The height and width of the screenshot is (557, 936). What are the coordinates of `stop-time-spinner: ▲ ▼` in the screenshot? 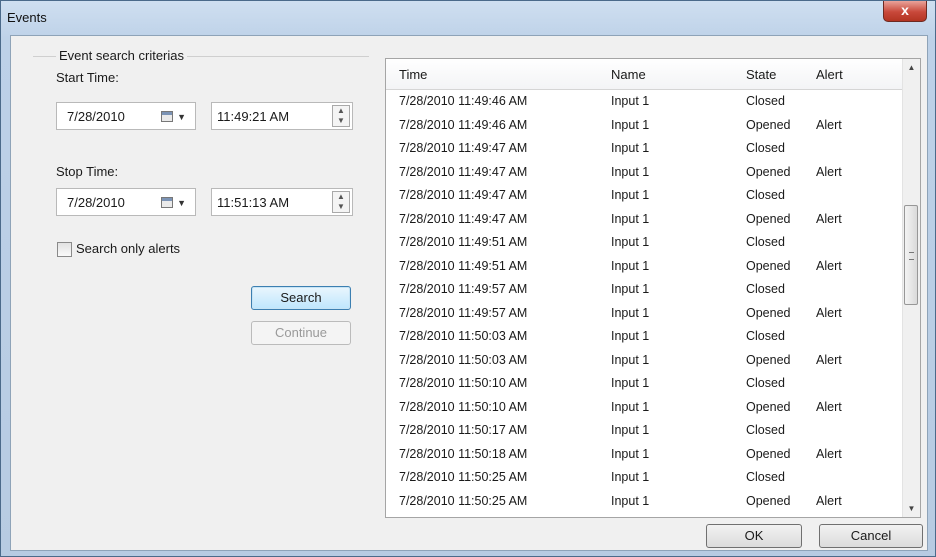 It's located at (341, 202).